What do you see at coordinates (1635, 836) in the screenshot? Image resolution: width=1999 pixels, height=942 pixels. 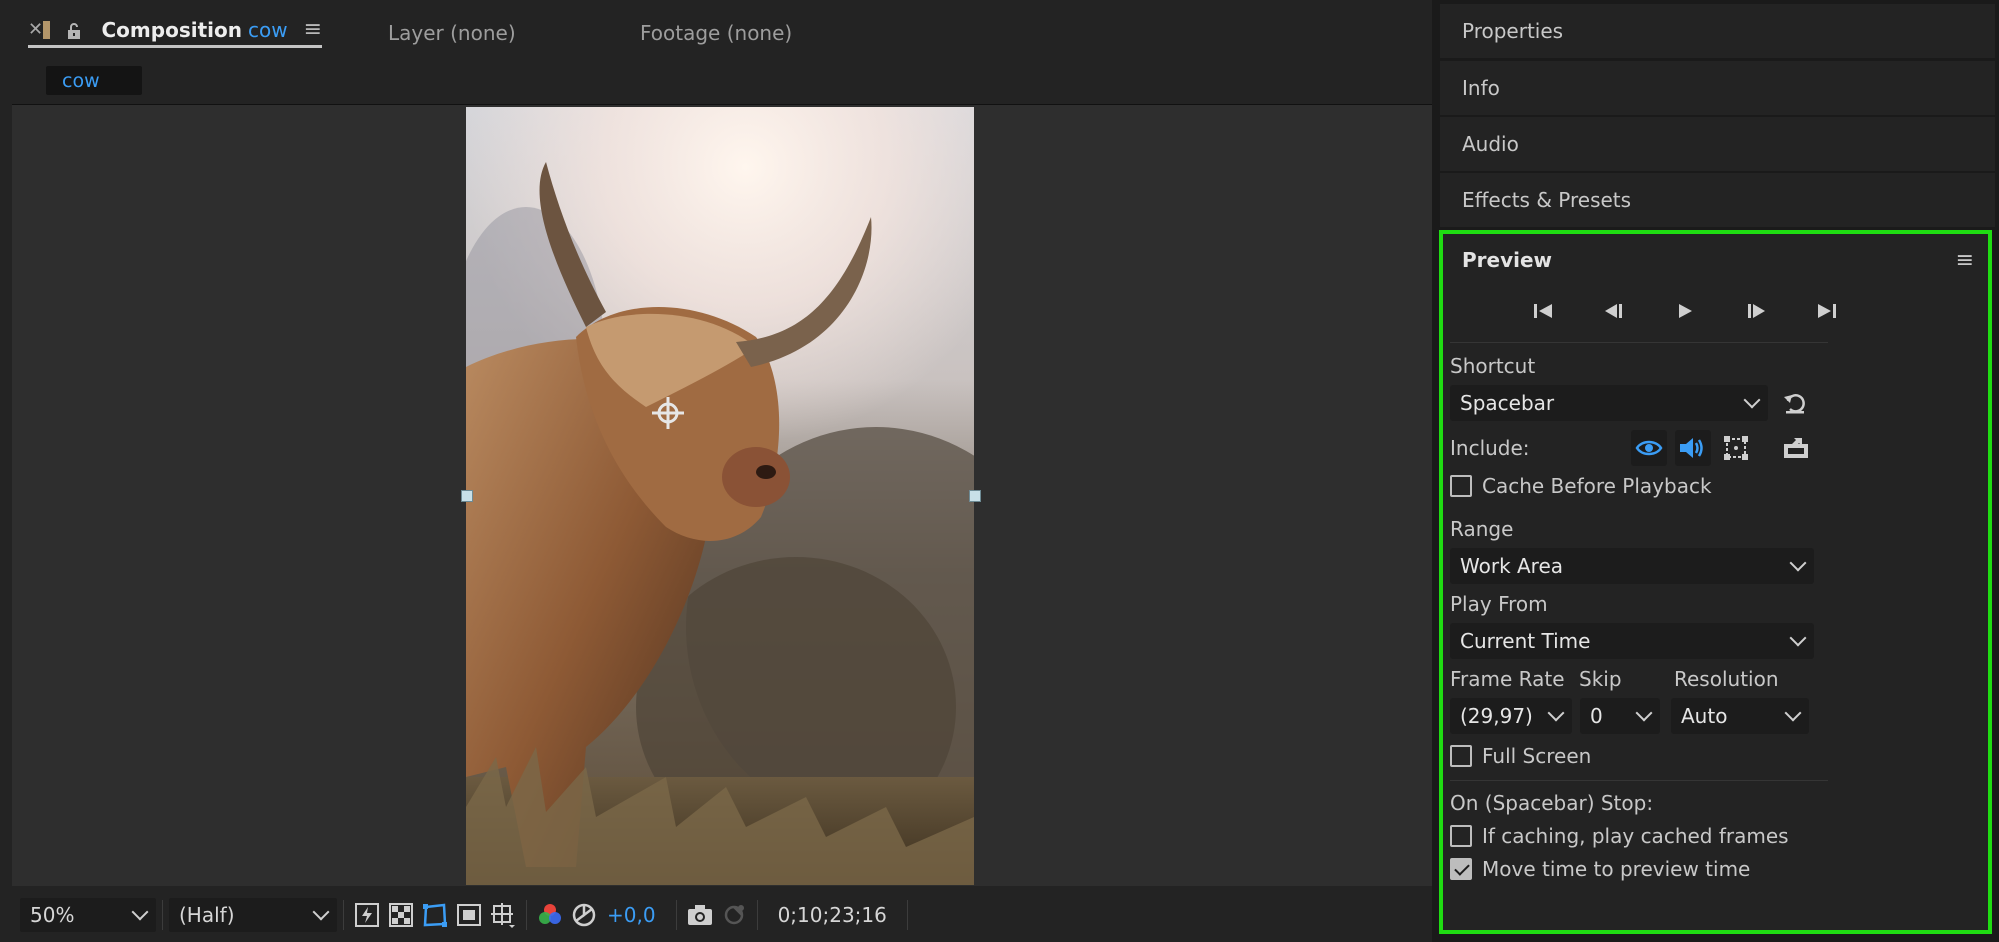 I see `checkbox-label: If caching, play cached frames` at bounding box center [1635, 836].